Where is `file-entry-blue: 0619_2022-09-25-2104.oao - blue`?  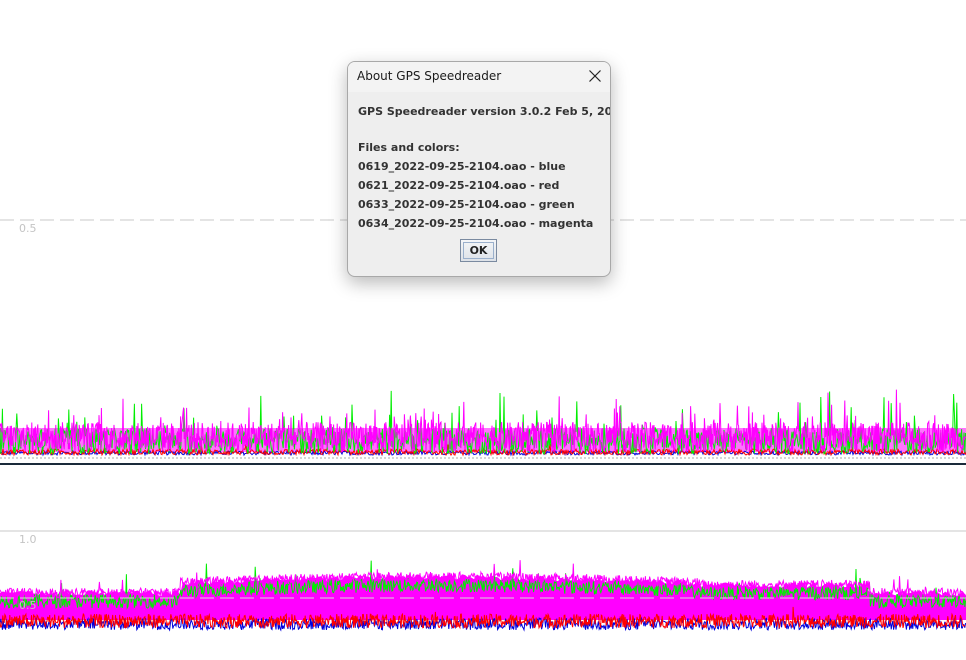 file-entry-blue: 0619_2022-09-25-2104.oao - blue is located at coordinates (462, 166).